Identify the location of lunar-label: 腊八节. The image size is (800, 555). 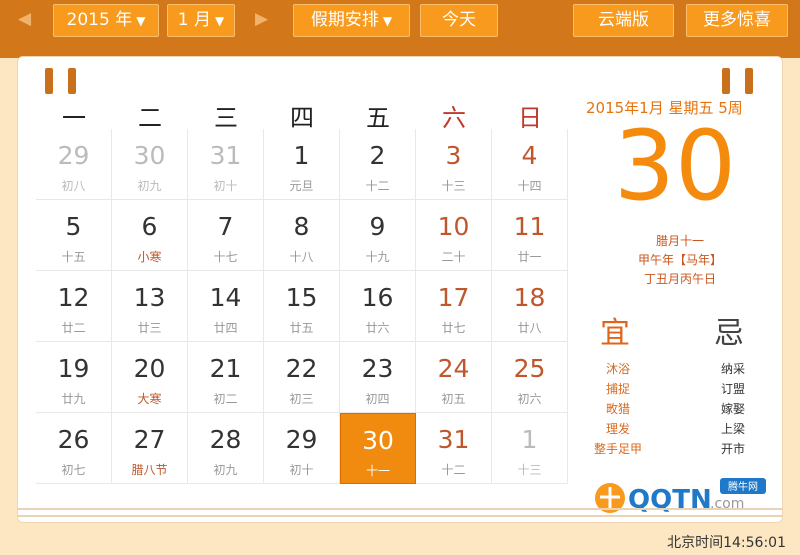
(149, 470).